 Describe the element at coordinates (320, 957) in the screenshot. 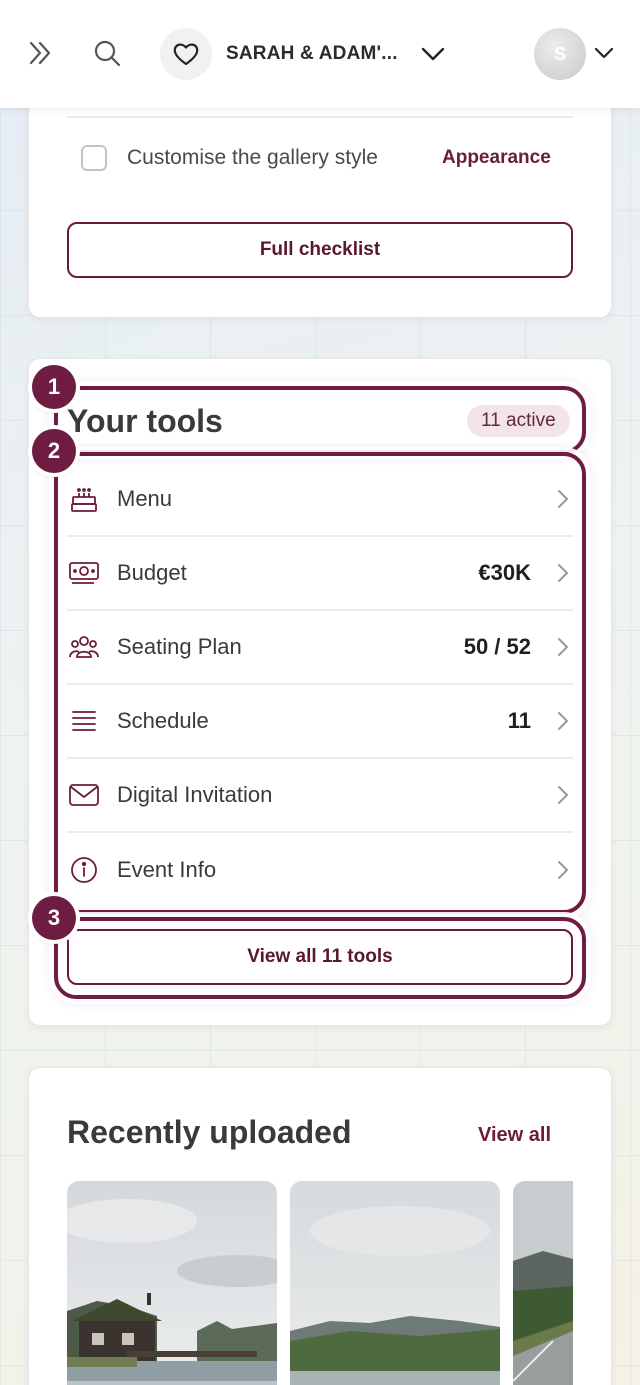

I see `view-all-tools-button: View all 11 tools` at that location.